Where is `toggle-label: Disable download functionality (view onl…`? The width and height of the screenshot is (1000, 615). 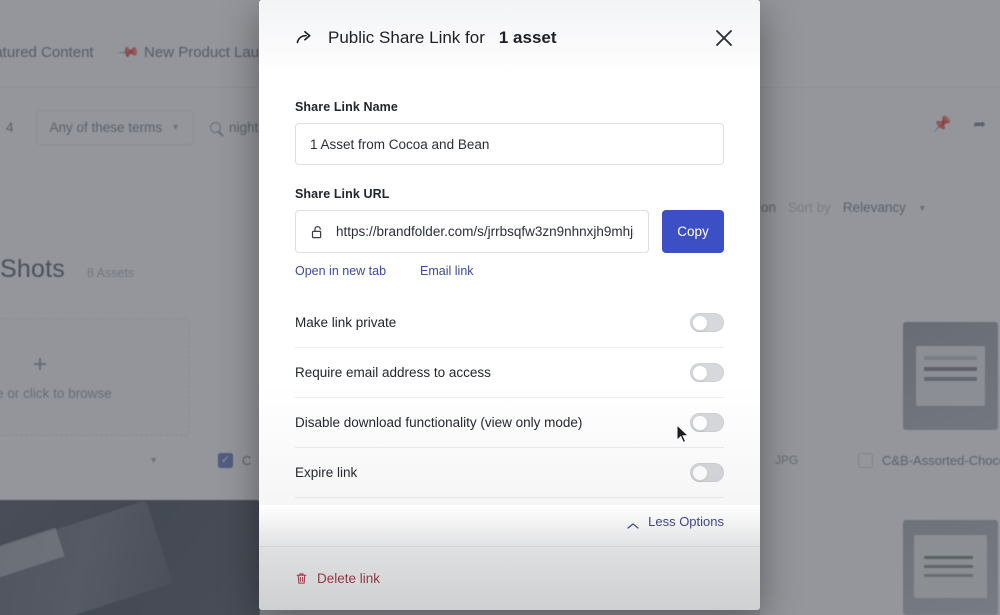 toggle-label: Disable download functionality (view onl… is located at coordinates (439, 422).